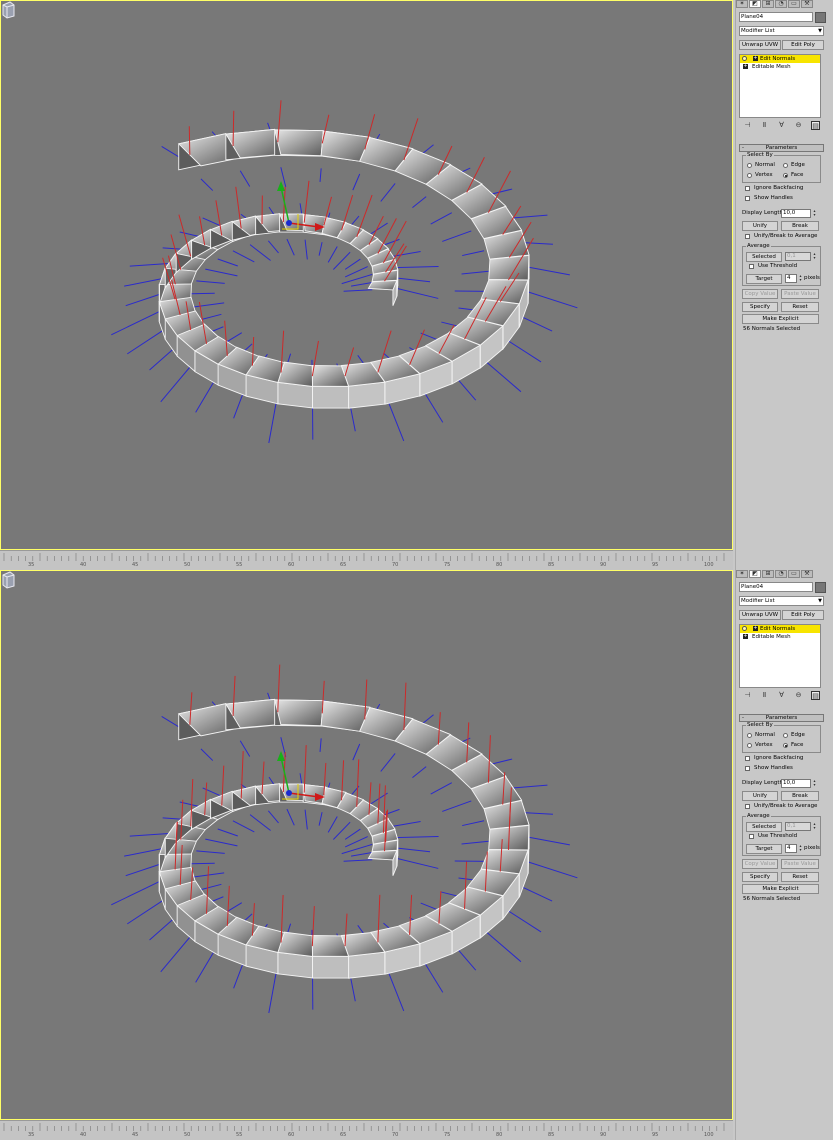 This screenshot has height=1140, width=833. I want to click on normal-line-blue, so click(245, 178).